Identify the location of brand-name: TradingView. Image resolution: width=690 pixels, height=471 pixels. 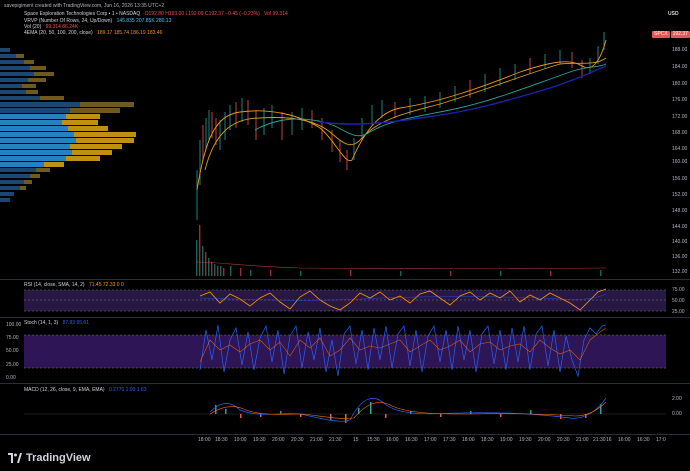
(58, 458).